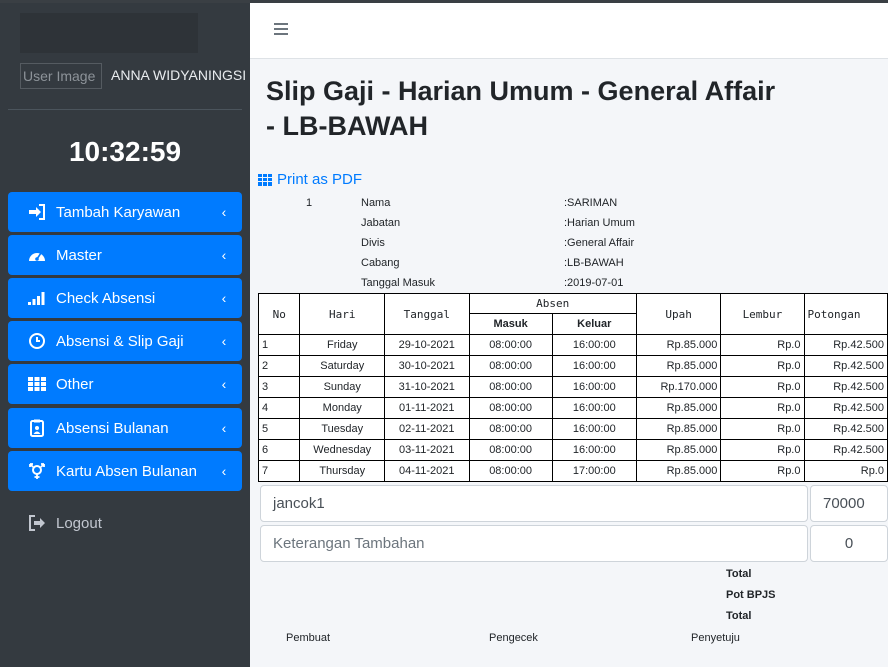 This screenshot has height=667, width=888. What do you see at coordinates (510, 324) in the screenshot?
I see `header-masuk: Masuk` at bounding box center [510, 324].